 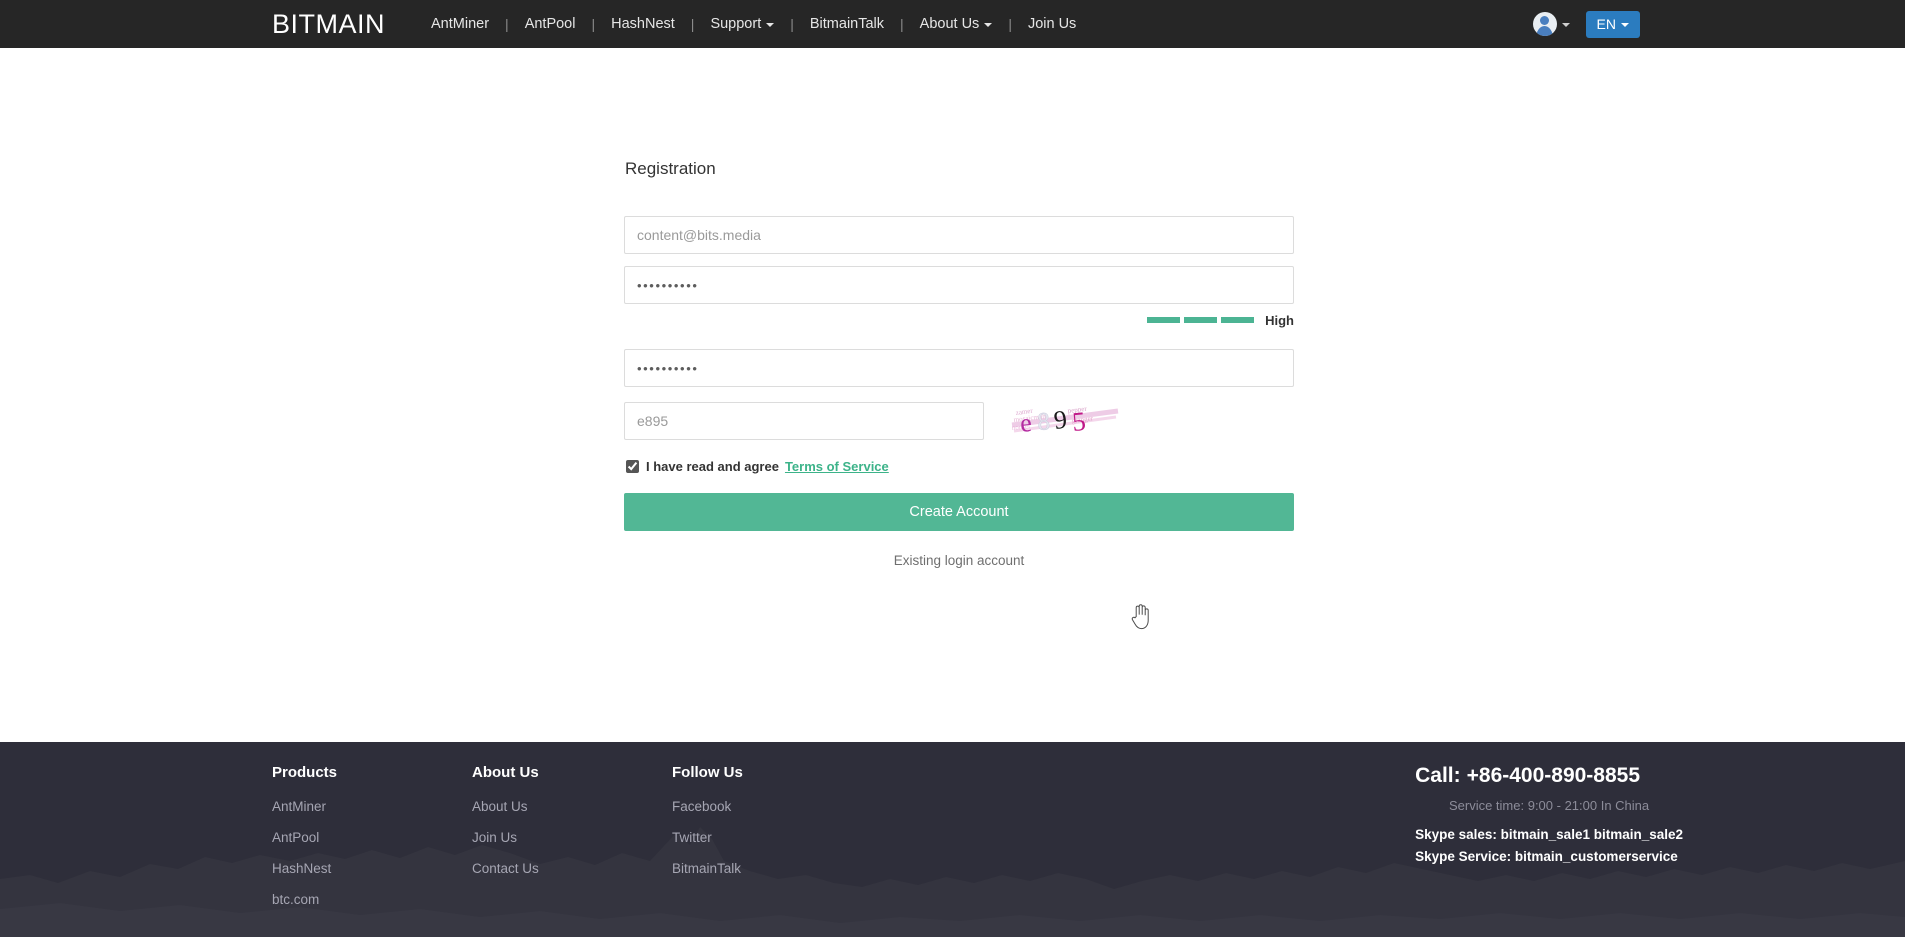 I want to click on footer-link-twitter: Twitter, so click(x=772, y=837).